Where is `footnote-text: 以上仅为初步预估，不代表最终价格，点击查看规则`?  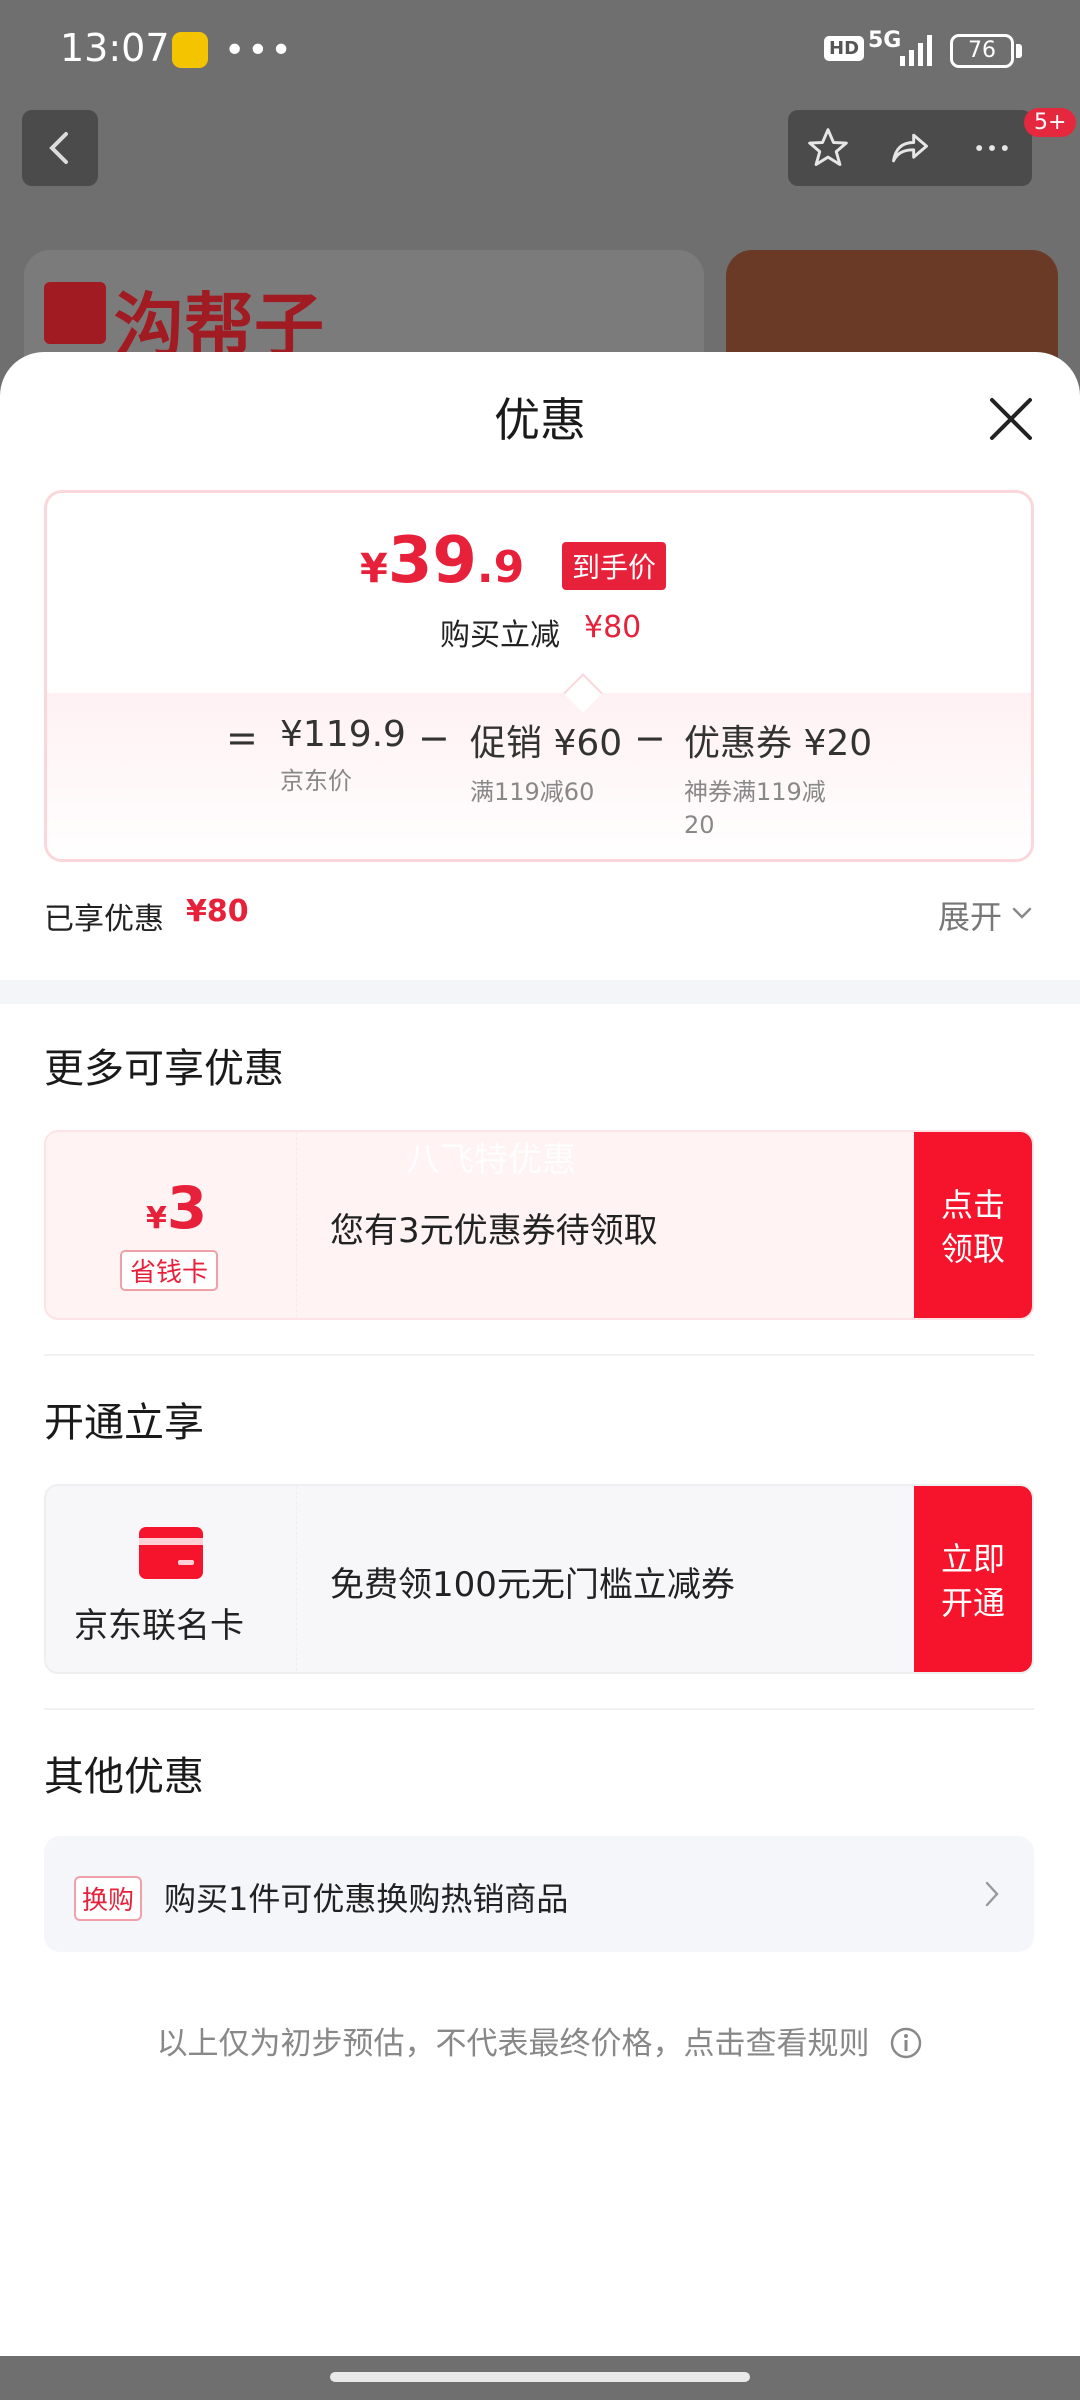
footnote-text: 以上仅为初步预估，不代表最终价格，点击查看规则 is located at coordinates (513, 2044).